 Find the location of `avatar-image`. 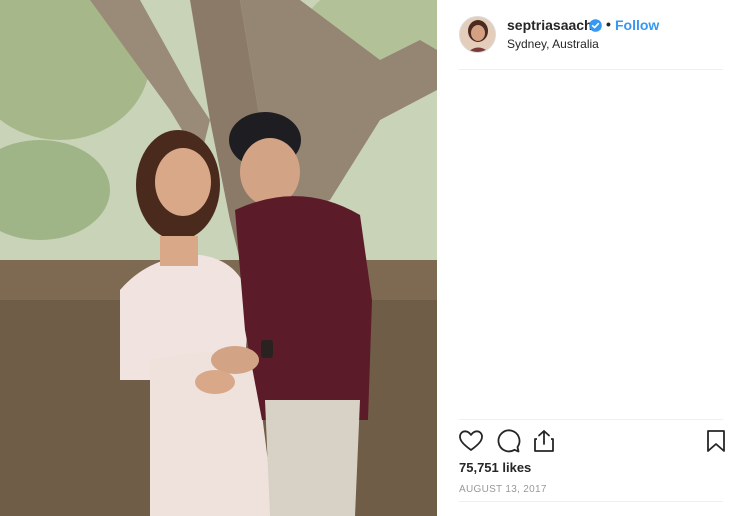

avatar-image is located at coordinates (477, 34).